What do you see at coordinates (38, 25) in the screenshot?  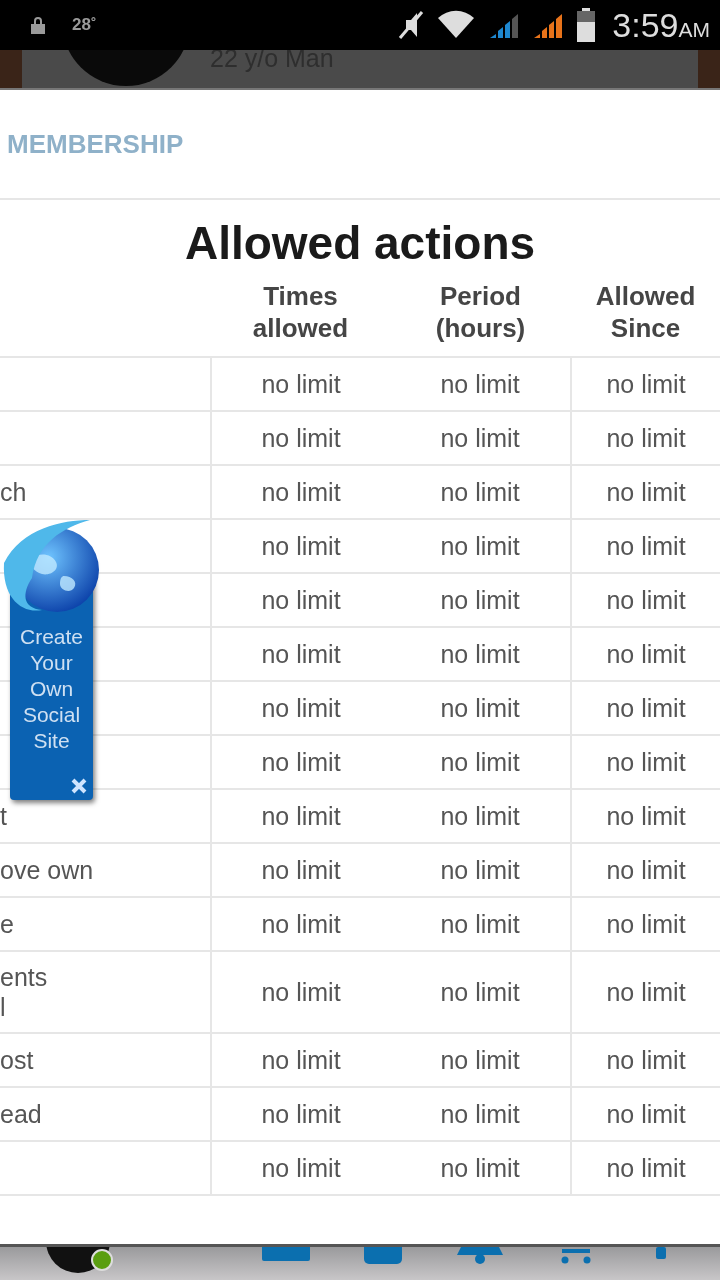 I see `lock-icon` at bounding box center [38, 25].